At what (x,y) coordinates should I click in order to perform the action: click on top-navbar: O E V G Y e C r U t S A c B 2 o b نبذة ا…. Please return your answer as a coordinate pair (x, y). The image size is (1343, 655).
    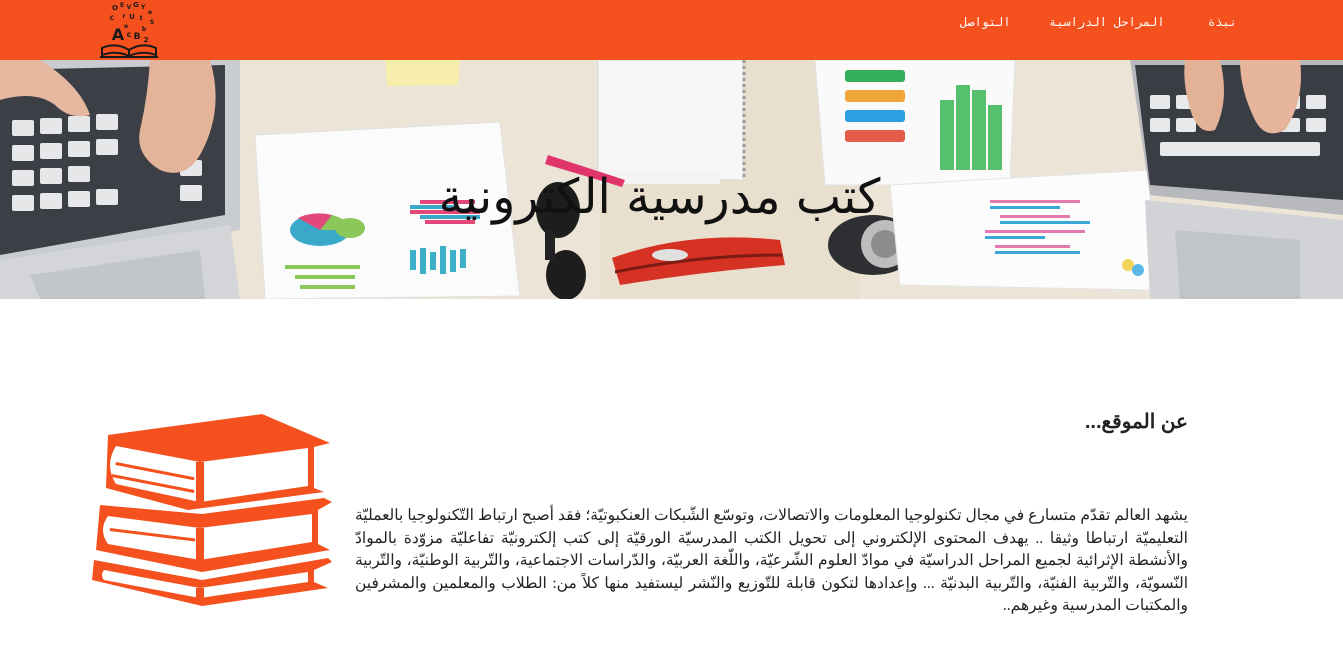
    Looking at the image, I should click on (671, 30).